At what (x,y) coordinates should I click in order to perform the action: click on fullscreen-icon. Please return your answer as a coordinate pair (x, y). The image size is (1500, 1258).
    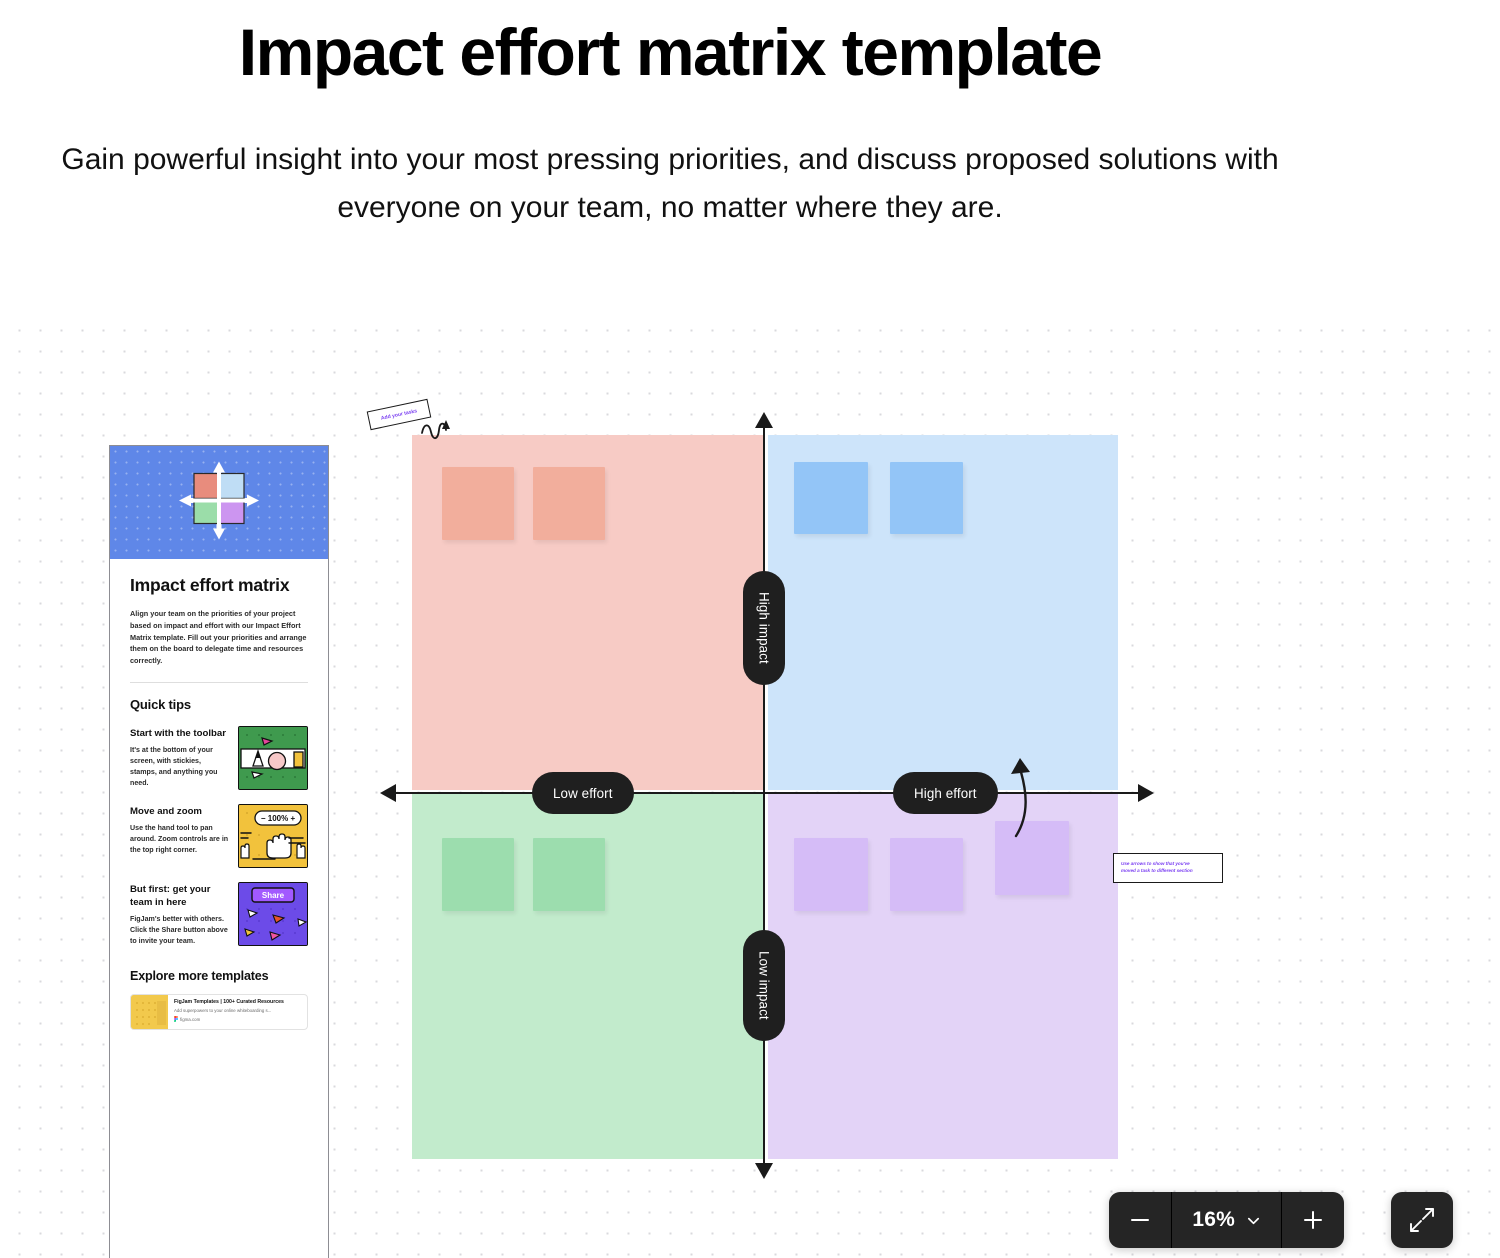
    Looking at the image, I should click on (1422, 1220).